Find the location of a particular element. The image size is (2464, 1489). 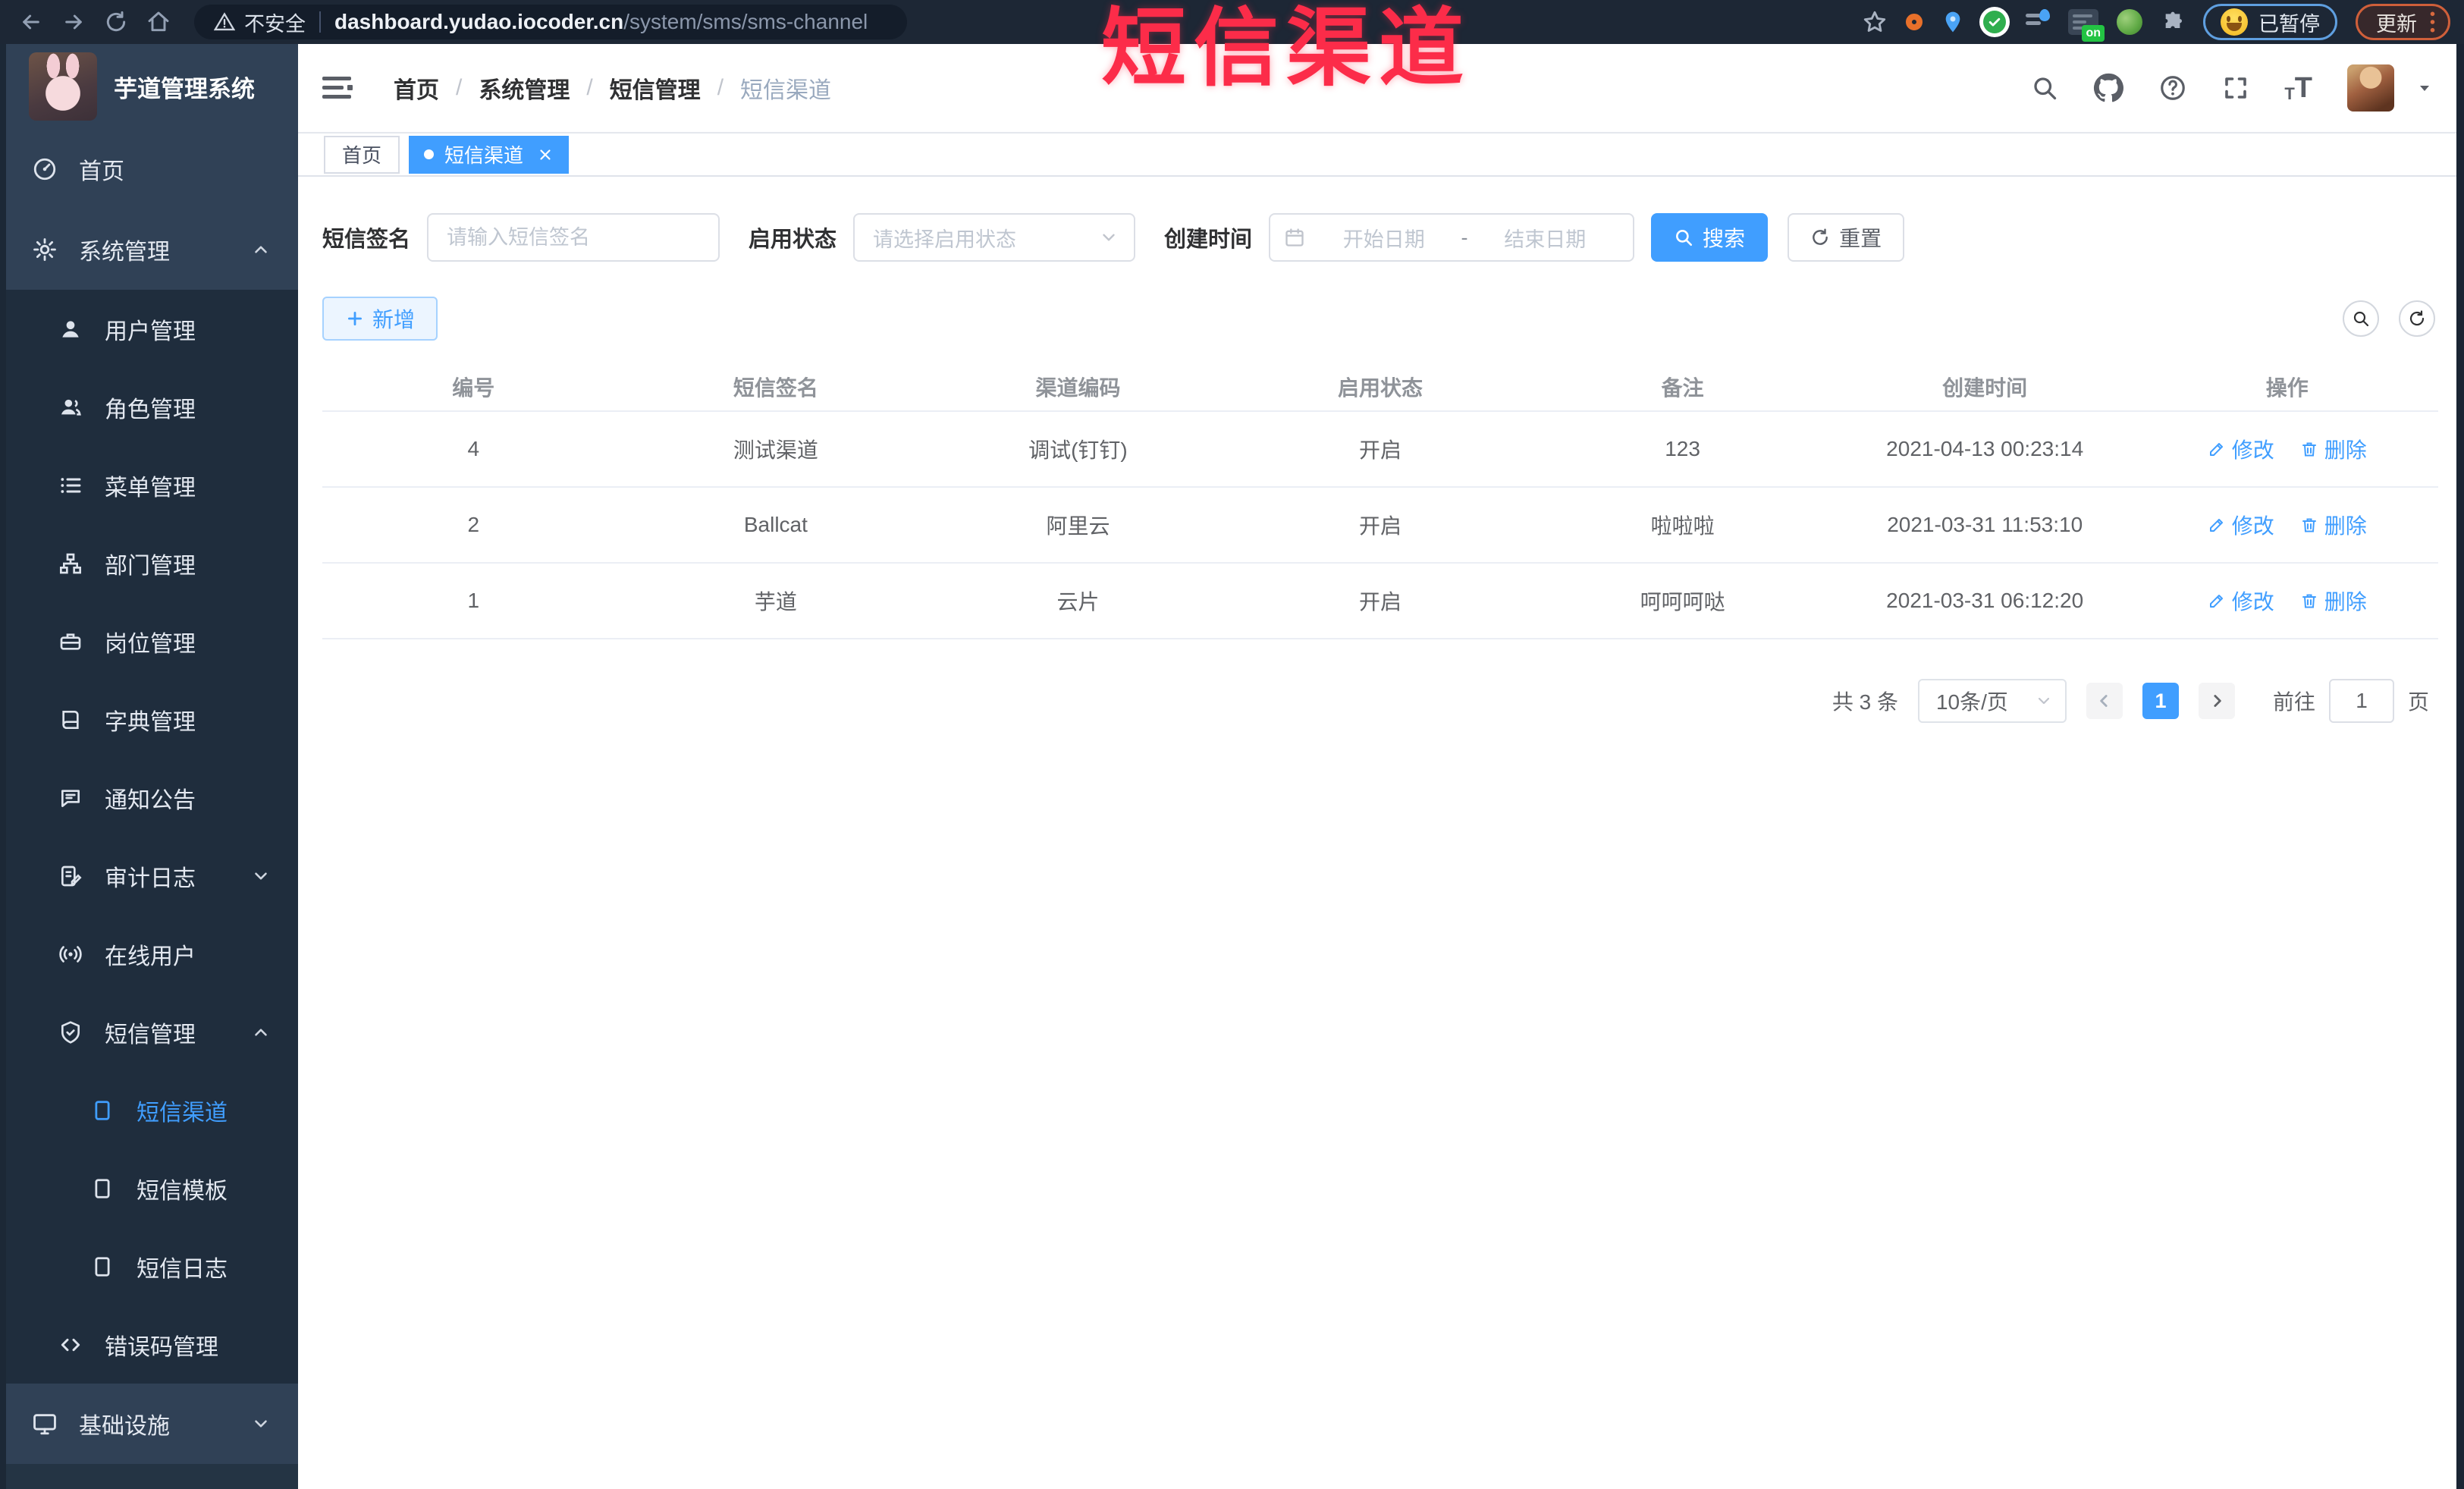

cell-id: 4 is located at coordinates (473, 448).